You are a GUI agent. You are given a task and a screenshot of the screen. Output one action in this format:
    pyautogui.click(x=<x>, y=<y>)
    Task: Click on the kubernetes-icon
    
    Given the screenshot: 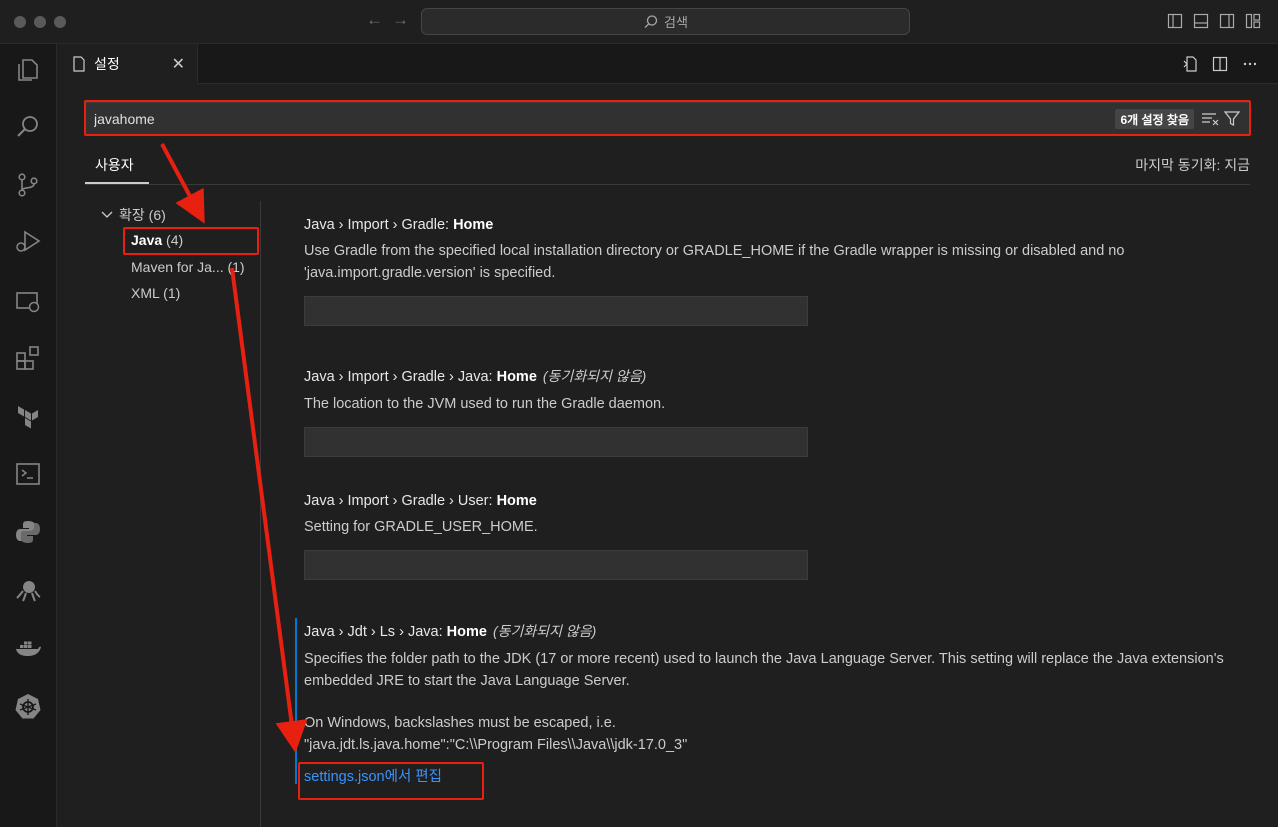 What is the action you would take?
    pyautogui.click(x=28, y=706)
    